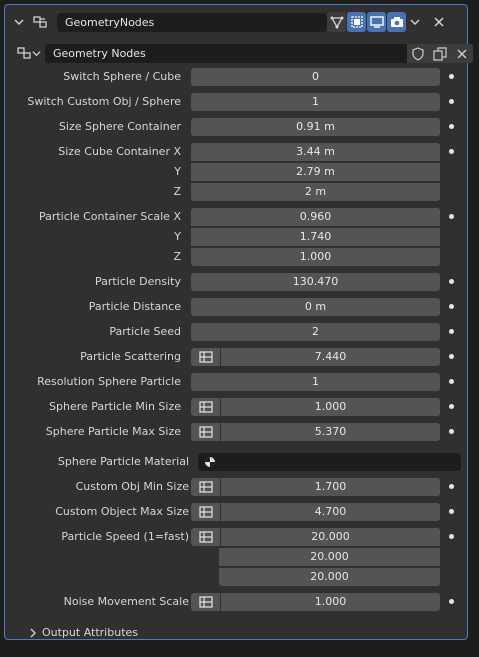 The image size is (479, 657). What do you see at coordinates (113, 431) in the screenshot?
I see `input-label: Sphere Particle Max Size` at bounding box center [113, 431].